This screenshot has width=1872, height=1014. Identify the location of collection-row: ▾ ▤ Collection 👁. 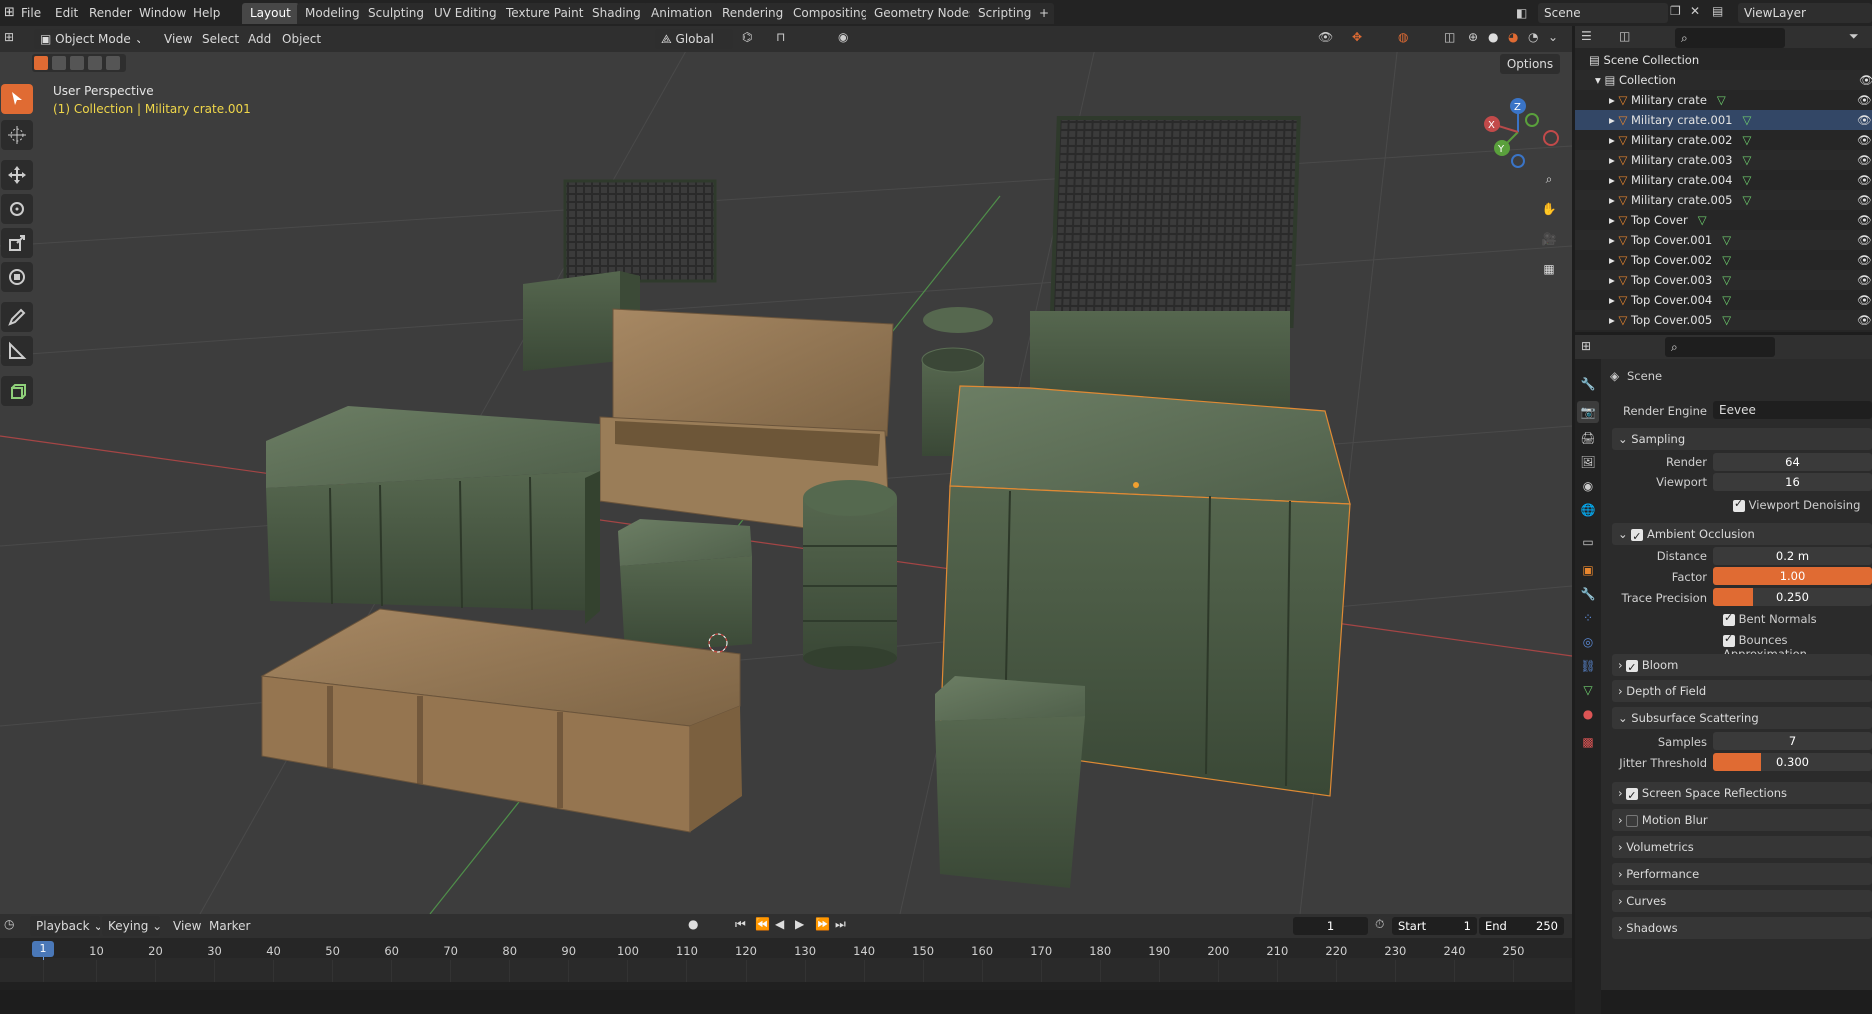
(1723, 80).